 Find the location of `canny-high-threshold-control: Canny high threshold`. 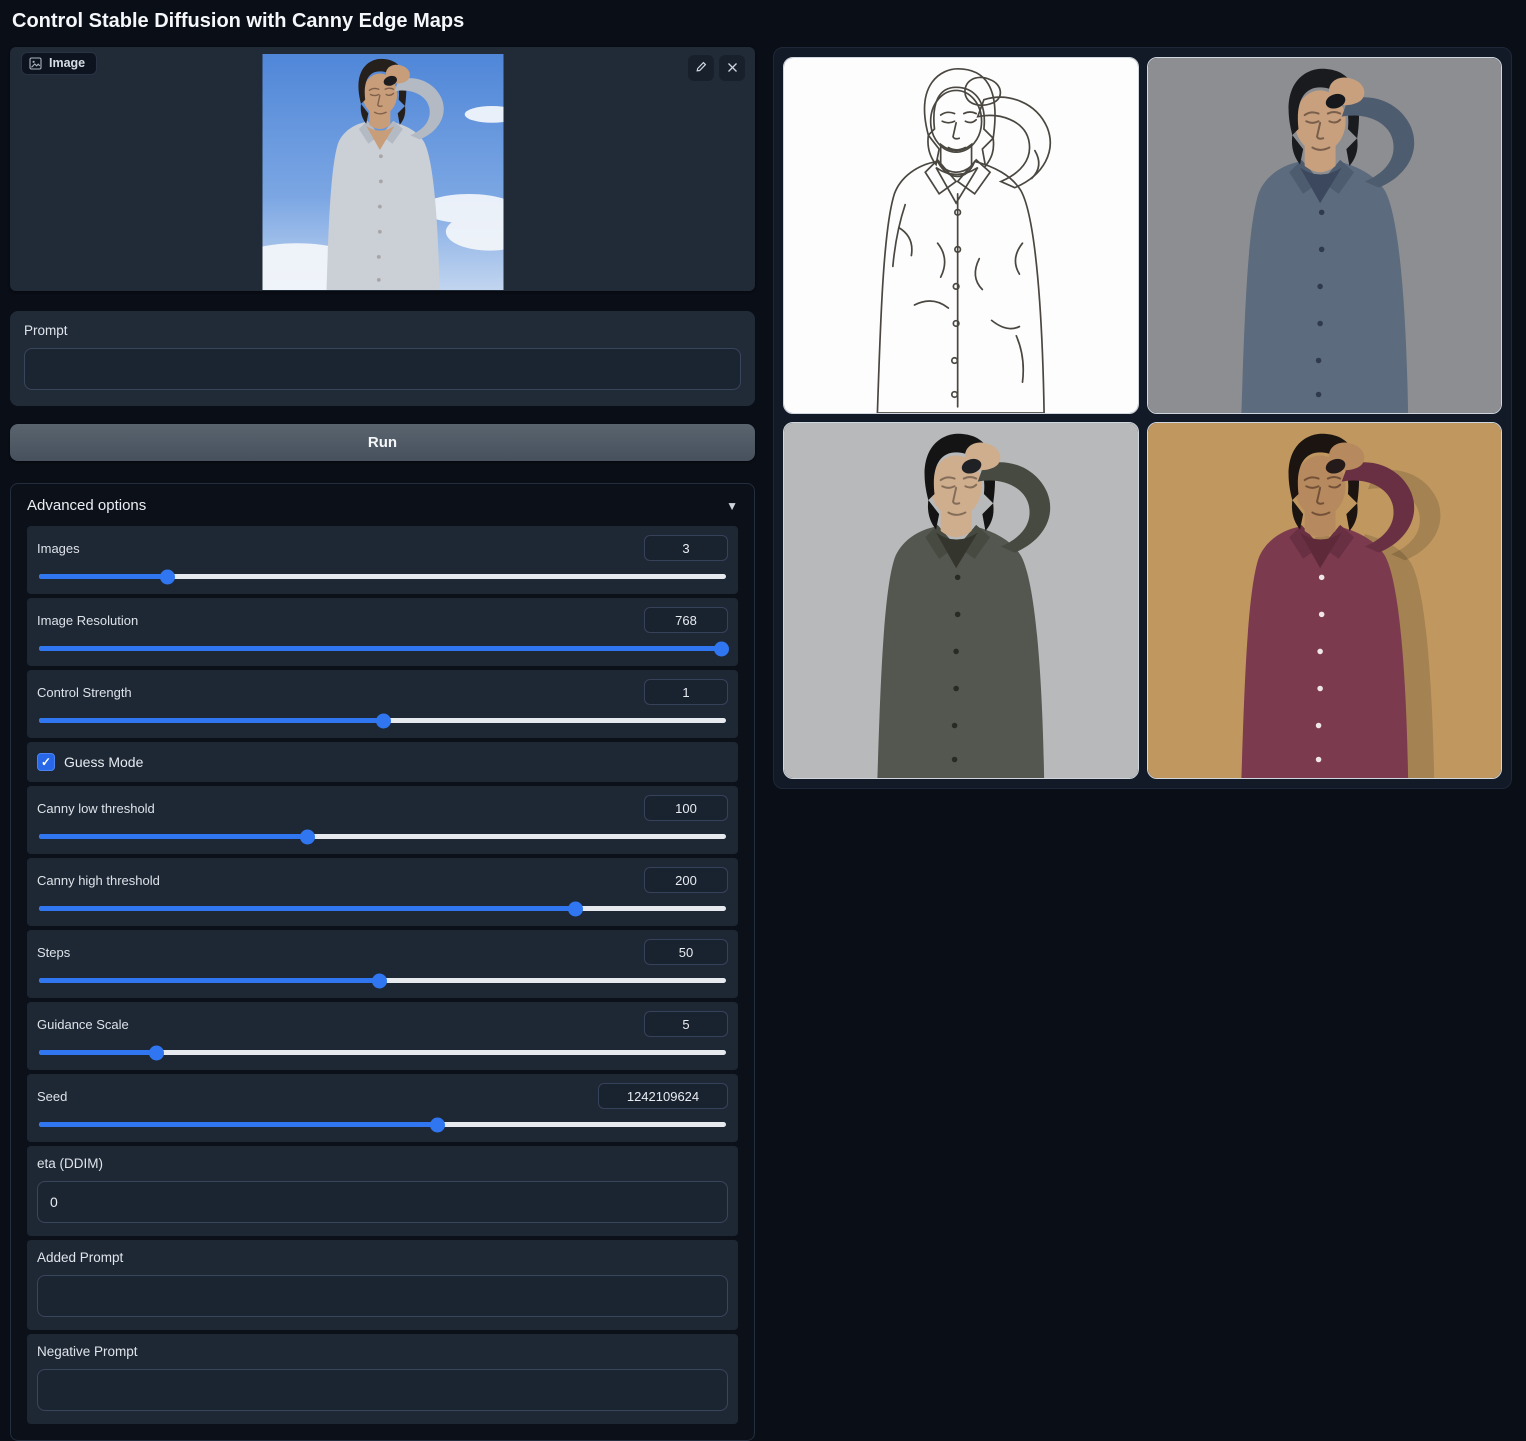

canny-high-threshold-control: Canny high threshold is located at coordinates (382, 892).